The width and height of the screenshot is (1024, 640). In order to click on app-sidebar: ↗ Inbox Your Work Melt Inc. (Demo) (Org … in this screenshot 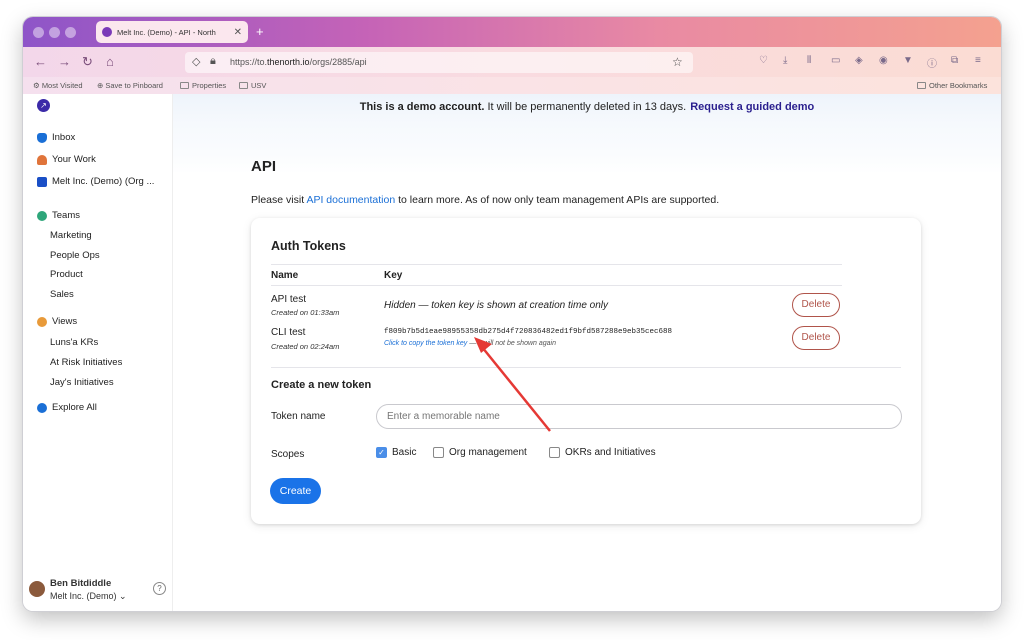, I will do `click(98, 352)`.